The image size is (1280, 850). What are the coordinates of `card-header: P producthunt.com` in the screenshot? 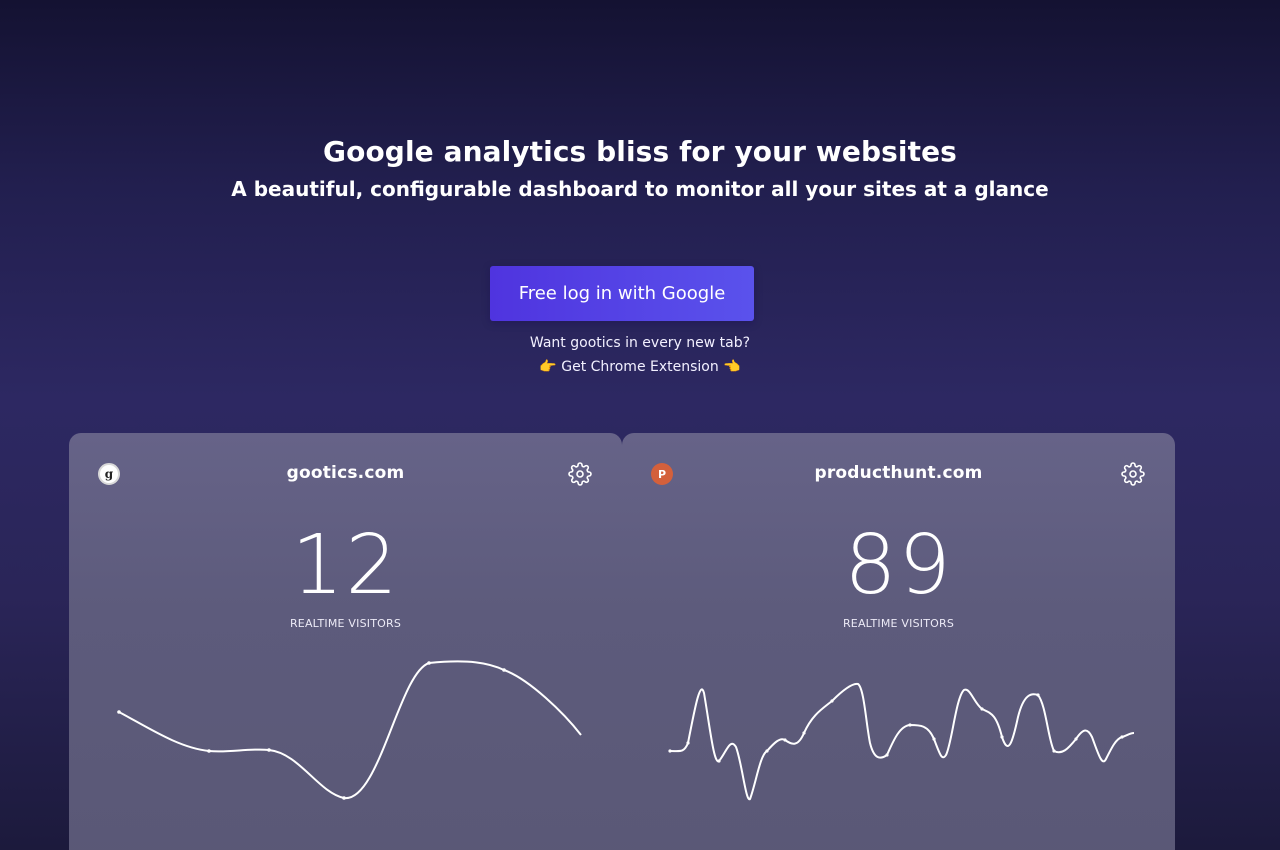 It's located at (898, 474).